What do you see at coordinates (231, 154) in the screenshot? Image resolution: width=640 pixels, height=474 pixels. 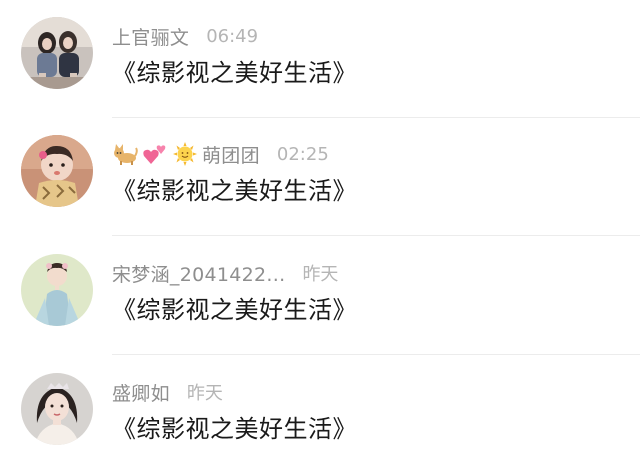 I see `username: 萌团团` at bounding box center [231, 154].